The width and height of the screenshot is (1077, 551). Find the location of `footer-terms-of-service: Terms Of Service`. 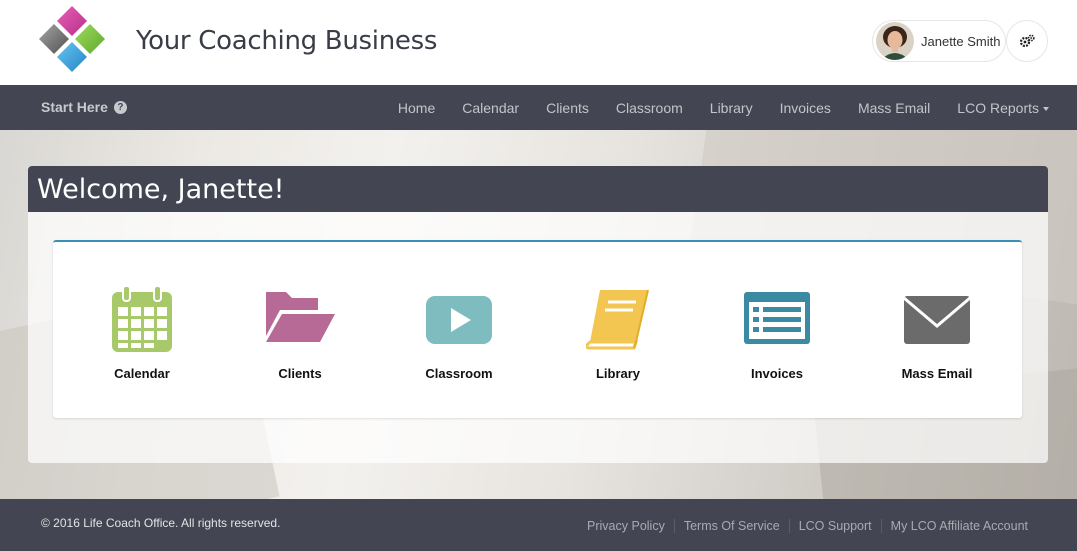

footer-terms-of-service: Terms Of Service is located at coordinates (731, 526).